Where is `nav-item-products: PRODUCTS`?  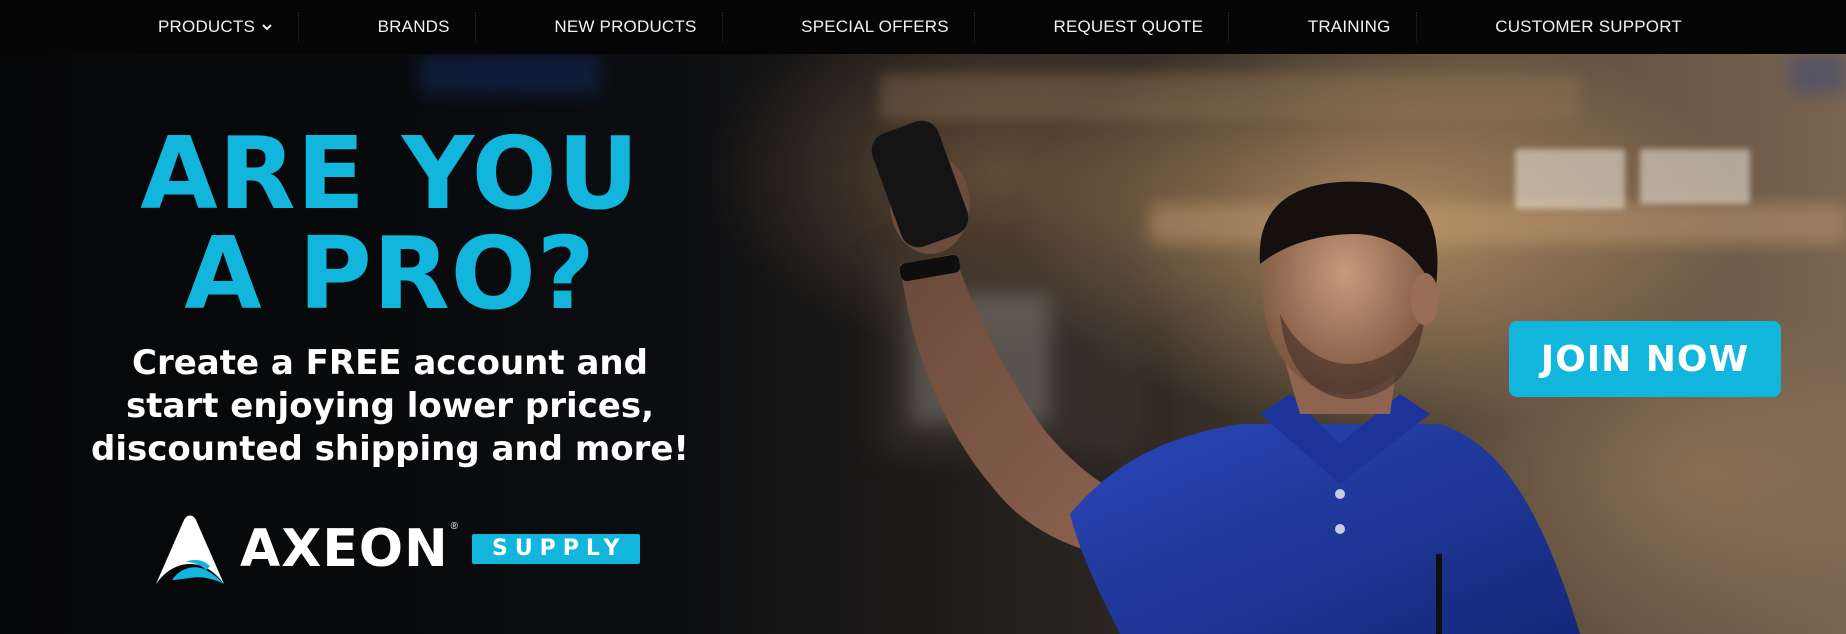 nav-item-products: PRODUCTS is located at coordinates (219, 27).